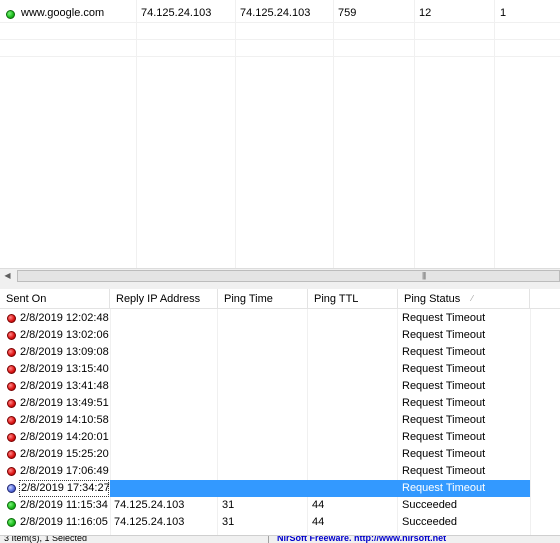 This screenshot has width=560, height=543. I want to click on log-row: 2/8/2019 17:06:49 Request Timeout, so click(280, 471).